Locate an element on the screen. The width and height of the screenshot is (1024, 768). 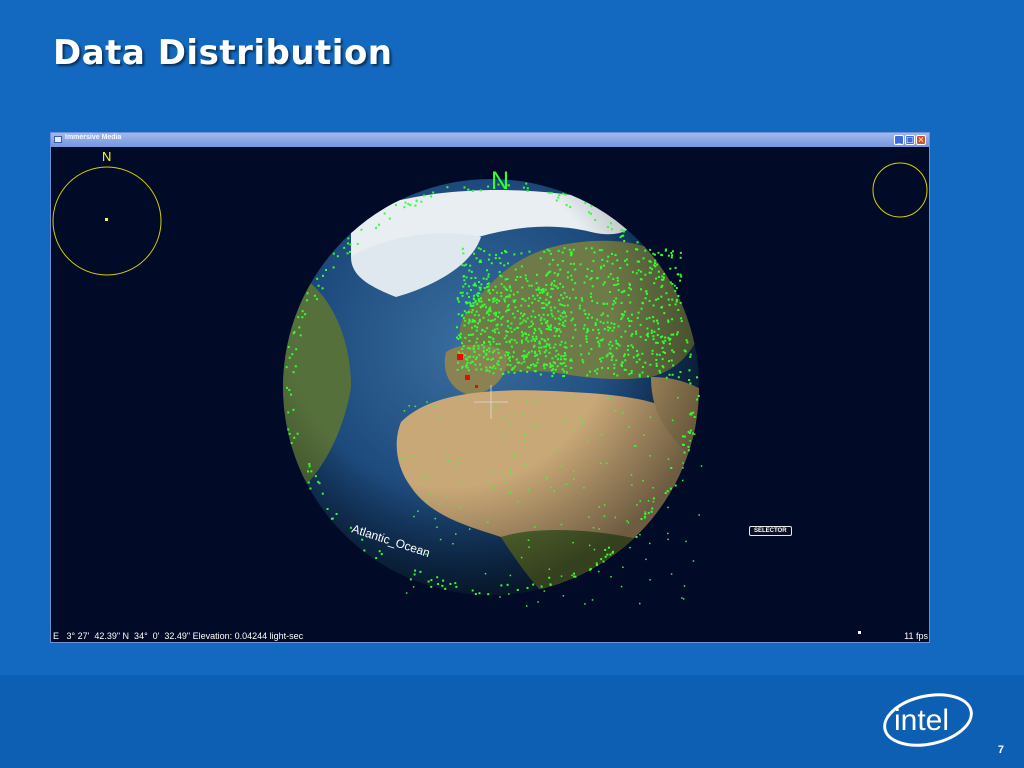
close-button: × is located at coordinates (921, 140).